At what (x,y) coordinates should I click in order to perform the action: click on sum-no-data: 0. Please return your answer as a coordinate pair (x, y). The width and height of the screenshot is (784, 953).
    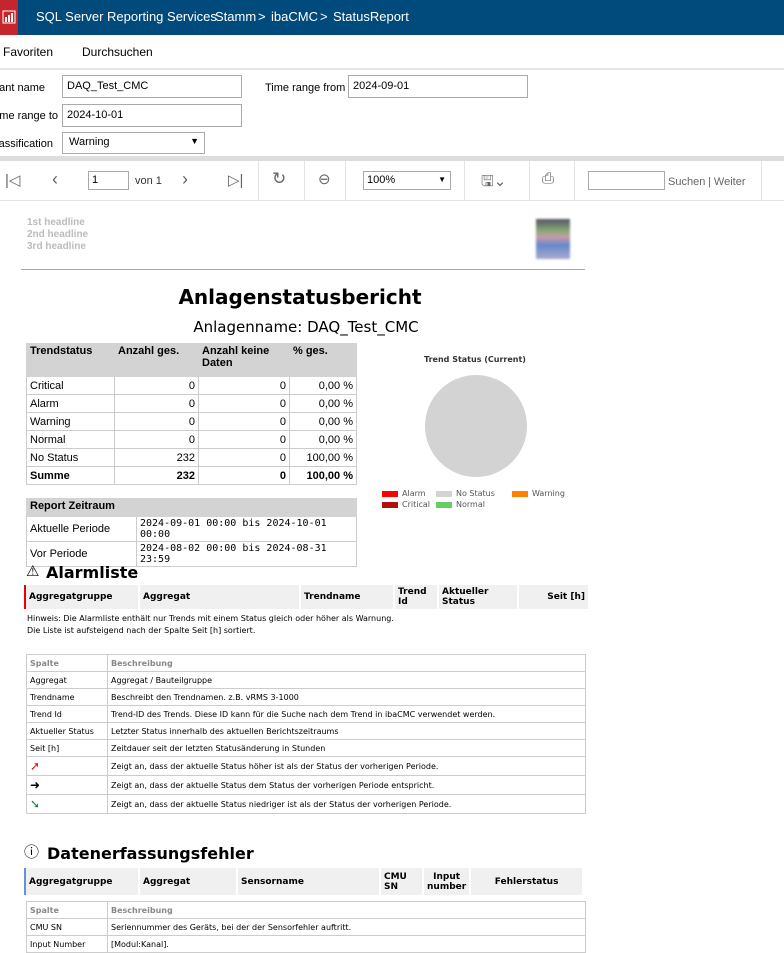
    Looking at the image, I should click on (244, 475).